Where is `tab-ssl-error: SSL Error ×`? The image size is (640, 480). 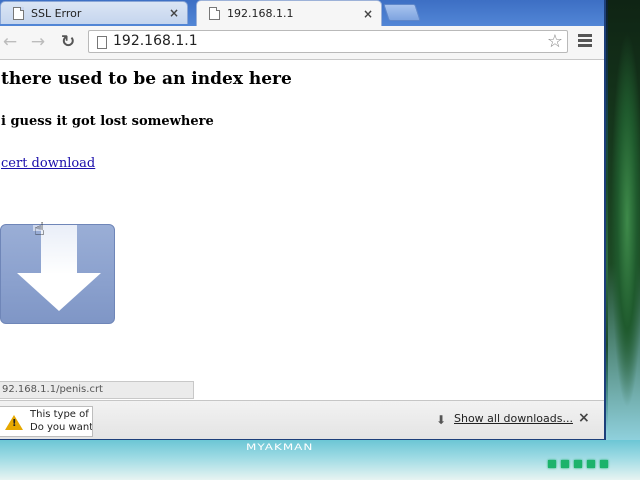
tab-ssl-error: SSL Error × is located at coordinates (94, 12).